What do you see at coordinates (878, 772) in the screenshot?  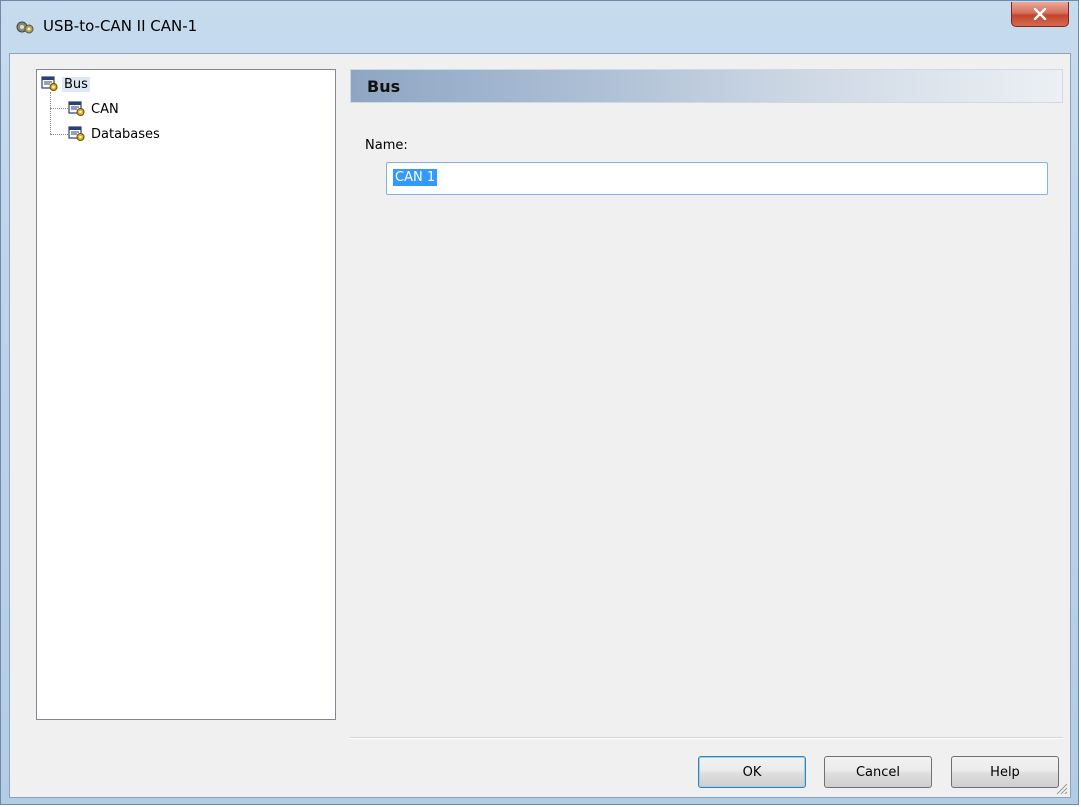 I see `cancel-button: Cancel` at bounding box center [878, 772].